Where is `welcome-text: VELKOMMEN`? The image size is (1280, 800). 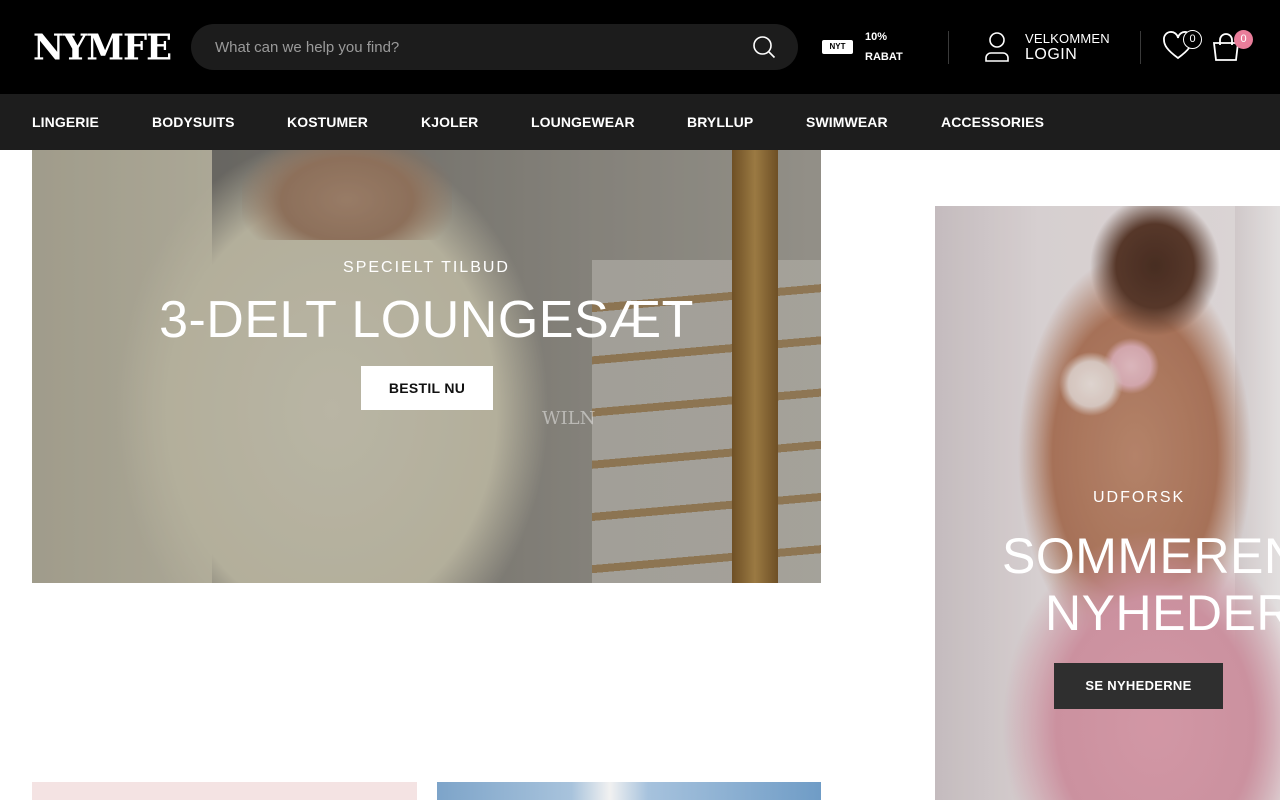
welcome-text: VELKOMMEN is located at coordinates (1067, 38).